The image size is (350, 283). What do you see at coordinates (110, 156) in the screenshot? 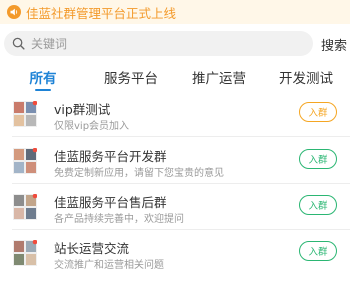
I see `group-name: 佳蓝服务平台开发群` at bounding box center [110, 156].